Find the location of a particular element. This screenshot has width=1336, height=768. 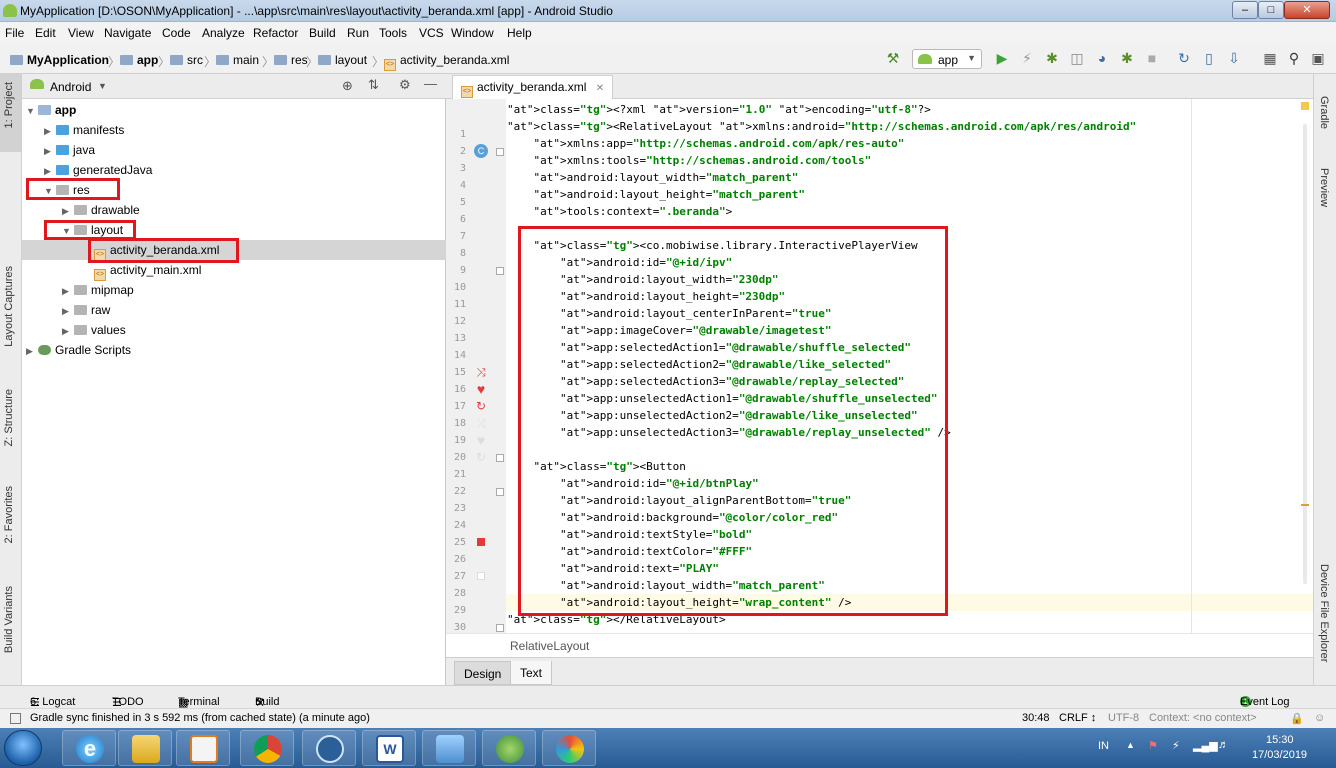

taskbar-media-player is located at coordinates (203, 748).